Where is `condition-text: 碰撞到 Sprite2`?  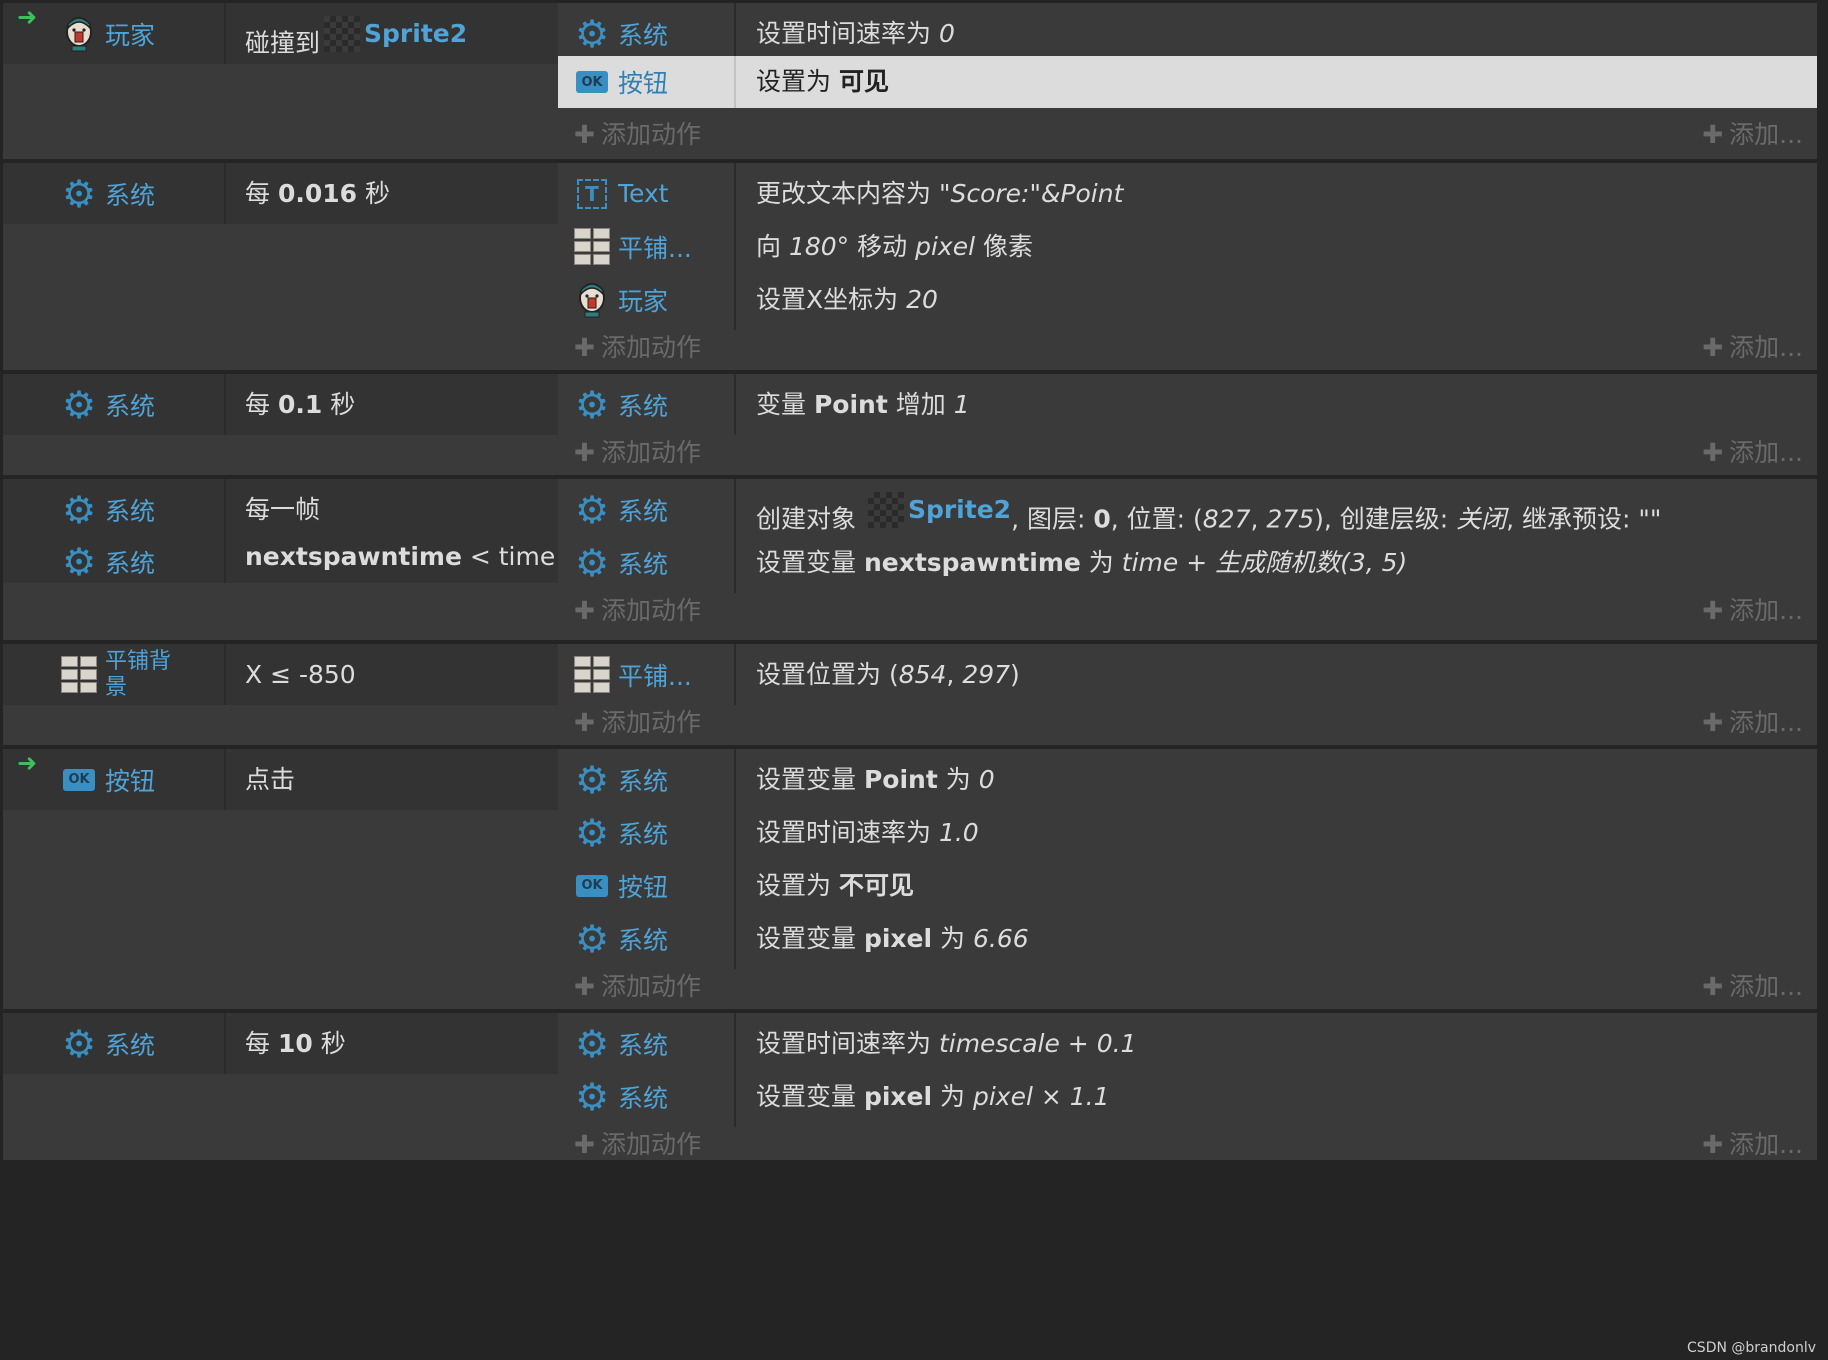 condition-text: 碰撞到 Sprite2 is located at coordinates (356, 33).